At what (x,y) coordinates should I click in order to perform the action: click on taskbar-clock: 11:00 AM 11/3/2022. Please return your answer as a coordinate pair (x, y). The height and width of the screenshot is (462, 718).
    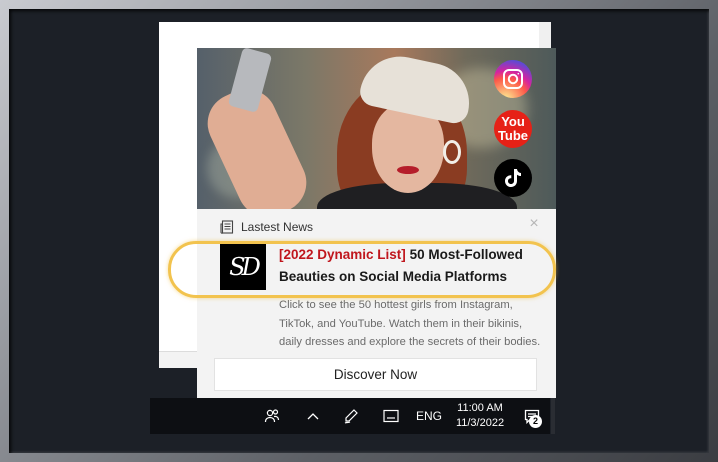
    Looking at the image, I should click on (480, 416).